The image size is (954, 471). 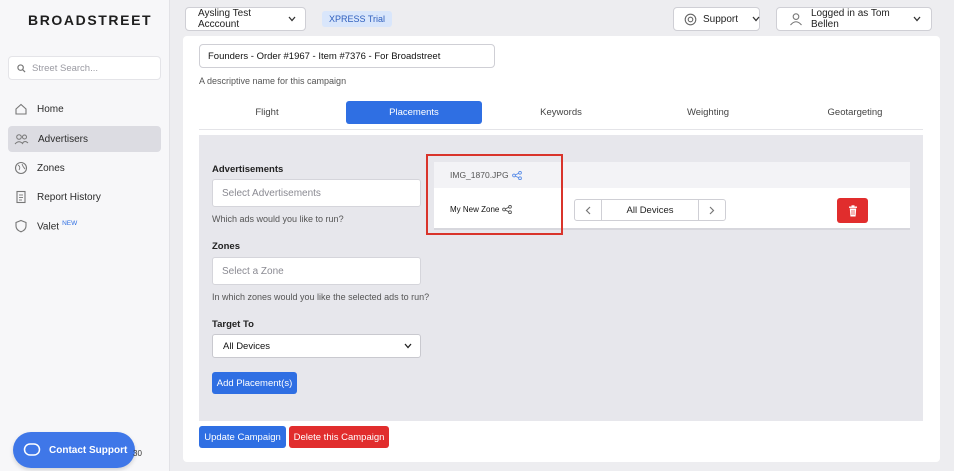 I want to click on device-picker: All Devices, so click(x=650, y=210).